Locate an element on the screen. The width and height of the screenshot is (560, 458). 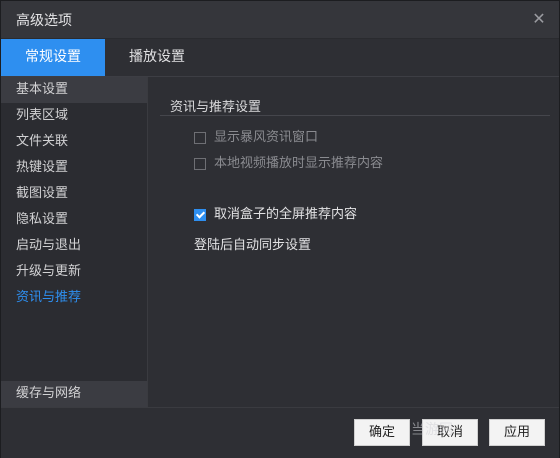
footer: 确定 取消 应用 is located at coordinates (280, 432).